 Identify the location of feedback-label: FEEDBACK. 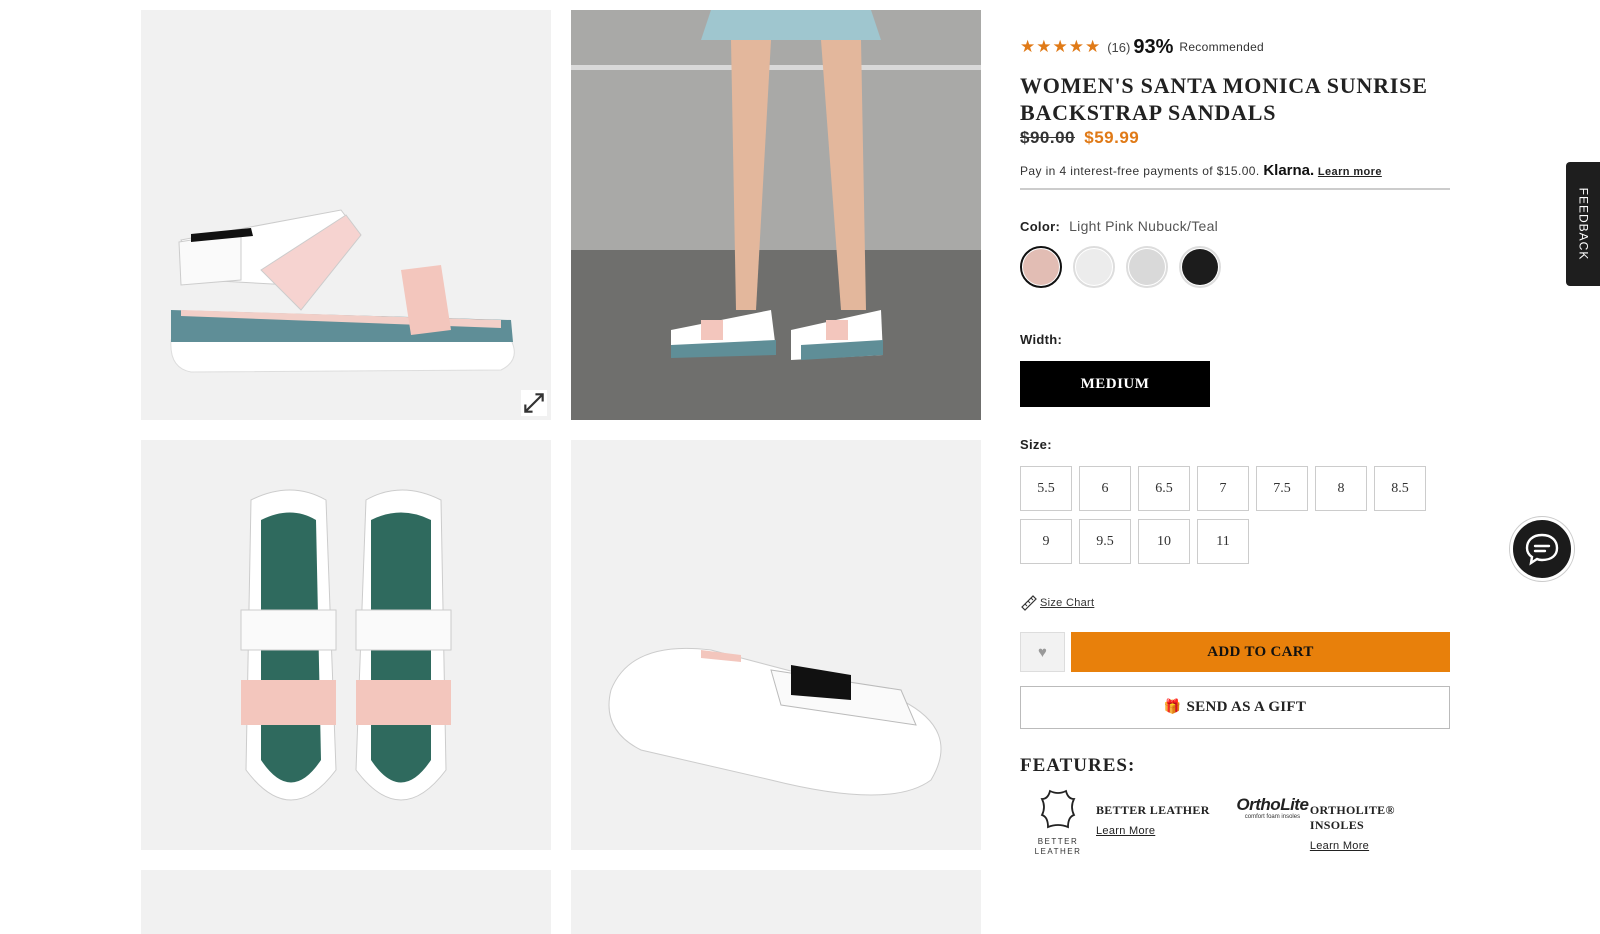
(1583, 224).